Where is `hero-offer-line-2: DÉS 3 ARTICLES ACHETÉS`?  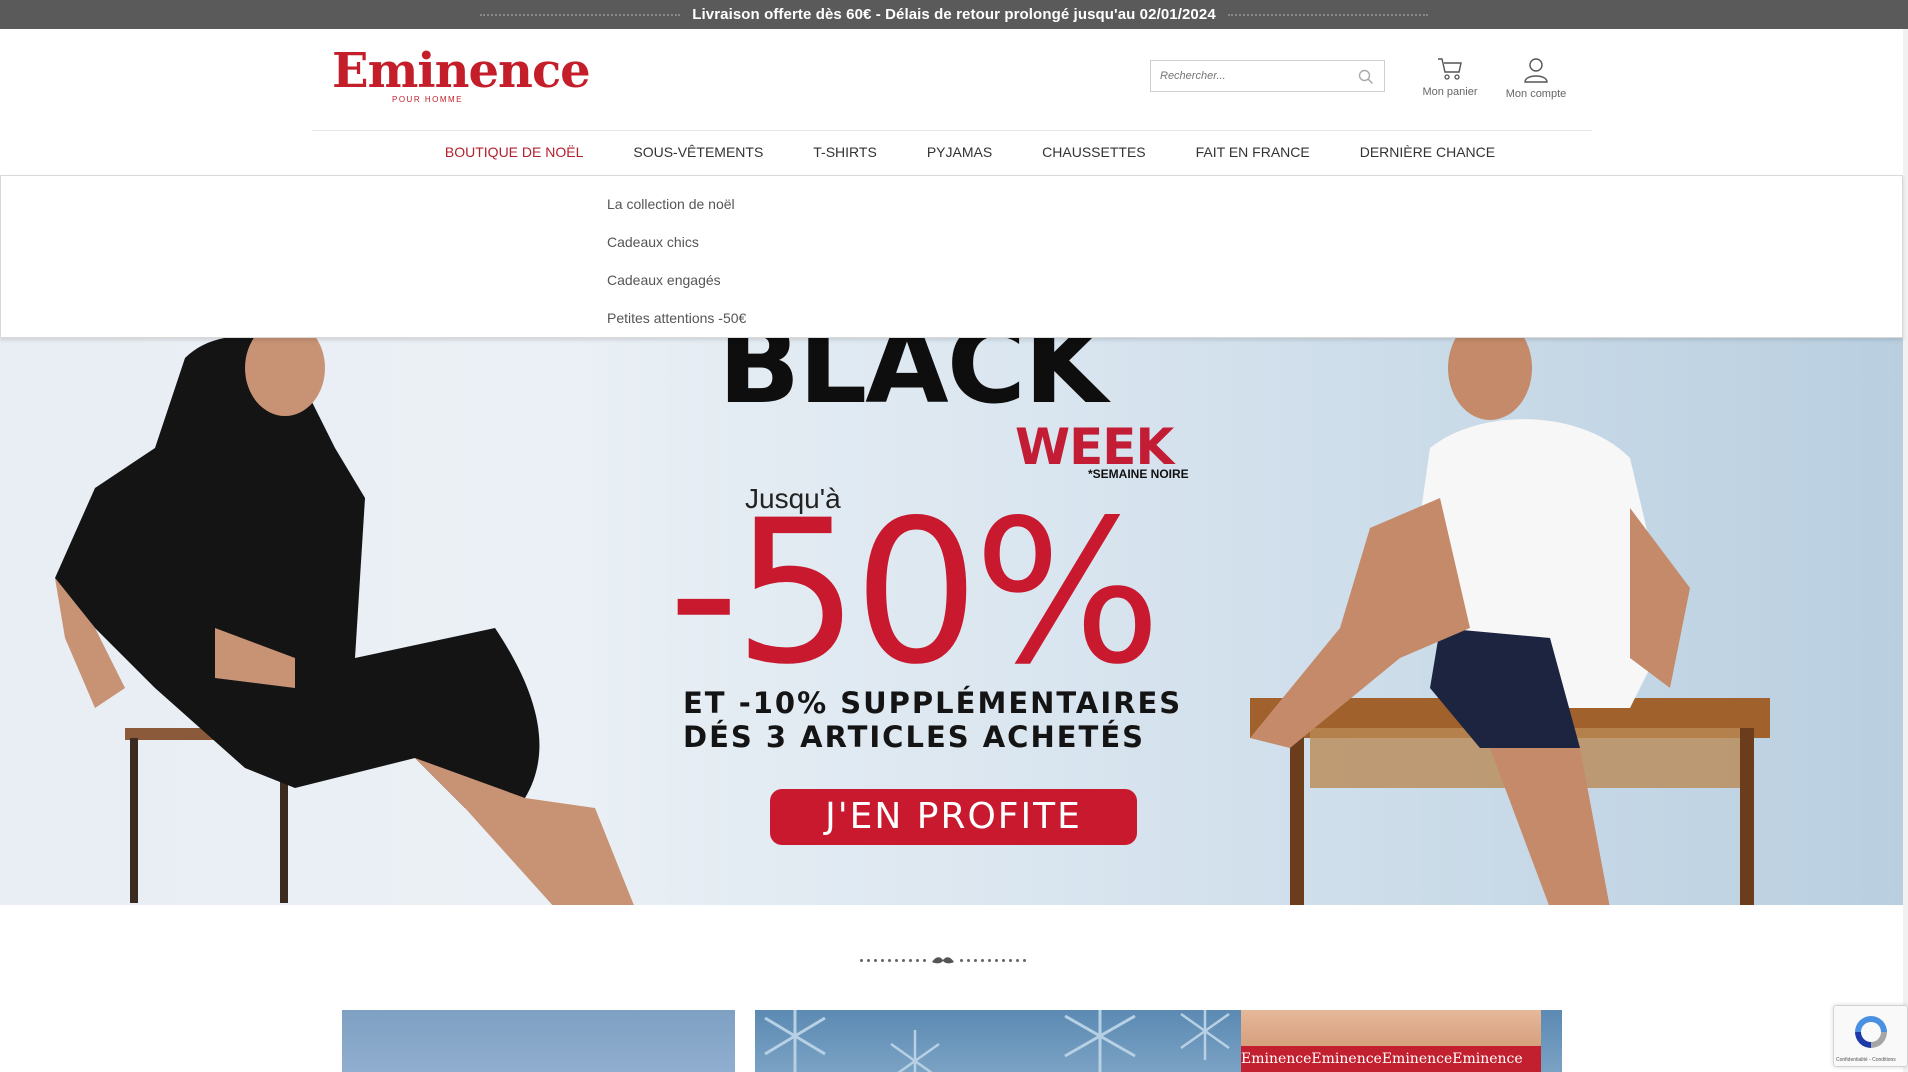
hero-offer-line-2: DÉS 3 ARTICLES ACHETÉS is located at coordinates (914, 737).